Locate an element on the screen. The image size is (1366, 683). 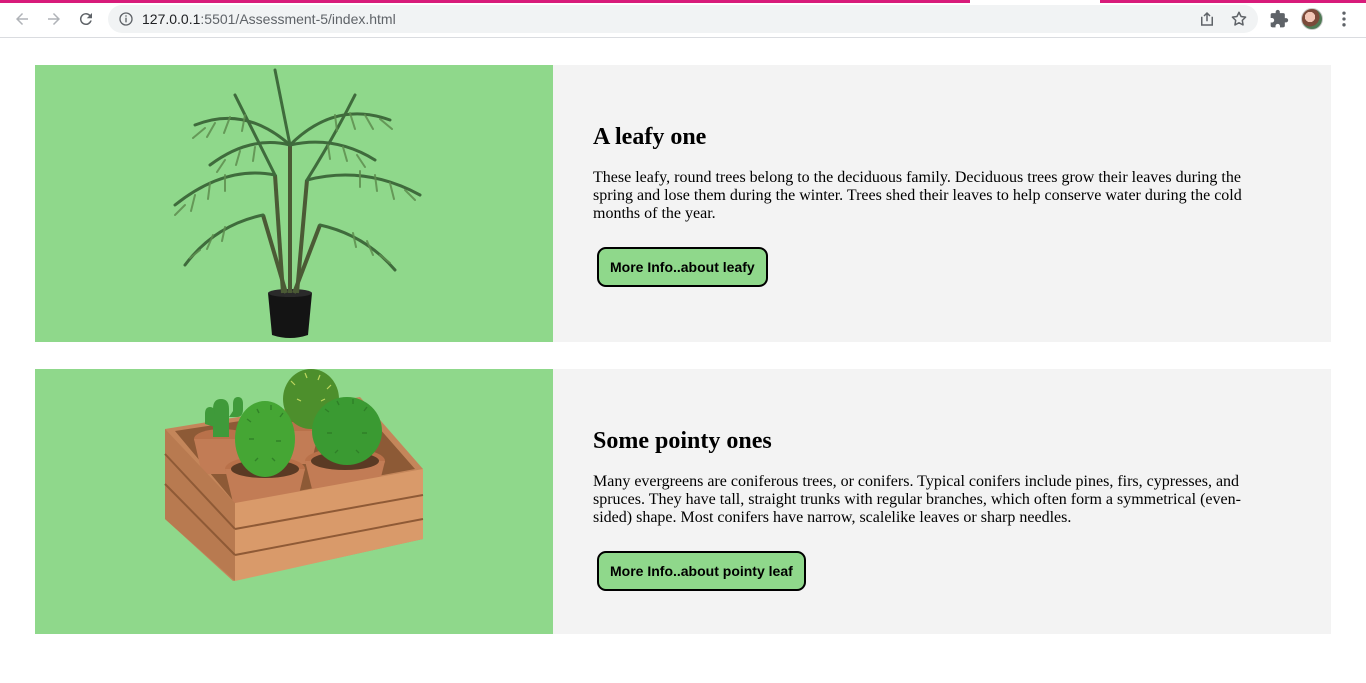
card-title: Some pointy ones is located at coordinates (682, 441).